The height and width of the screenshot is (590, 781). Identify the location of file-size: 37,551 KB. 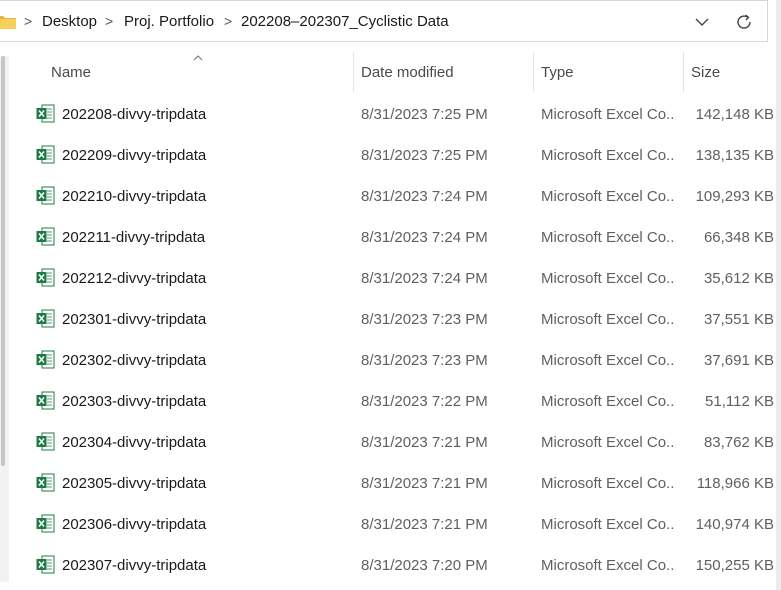
(738, 319).